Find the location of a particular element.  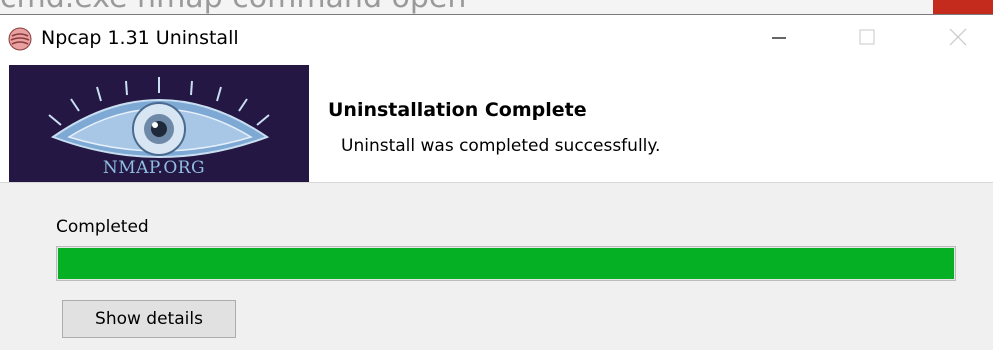

page-title: Uninstallation Complete is located at coordinates (457, 110).